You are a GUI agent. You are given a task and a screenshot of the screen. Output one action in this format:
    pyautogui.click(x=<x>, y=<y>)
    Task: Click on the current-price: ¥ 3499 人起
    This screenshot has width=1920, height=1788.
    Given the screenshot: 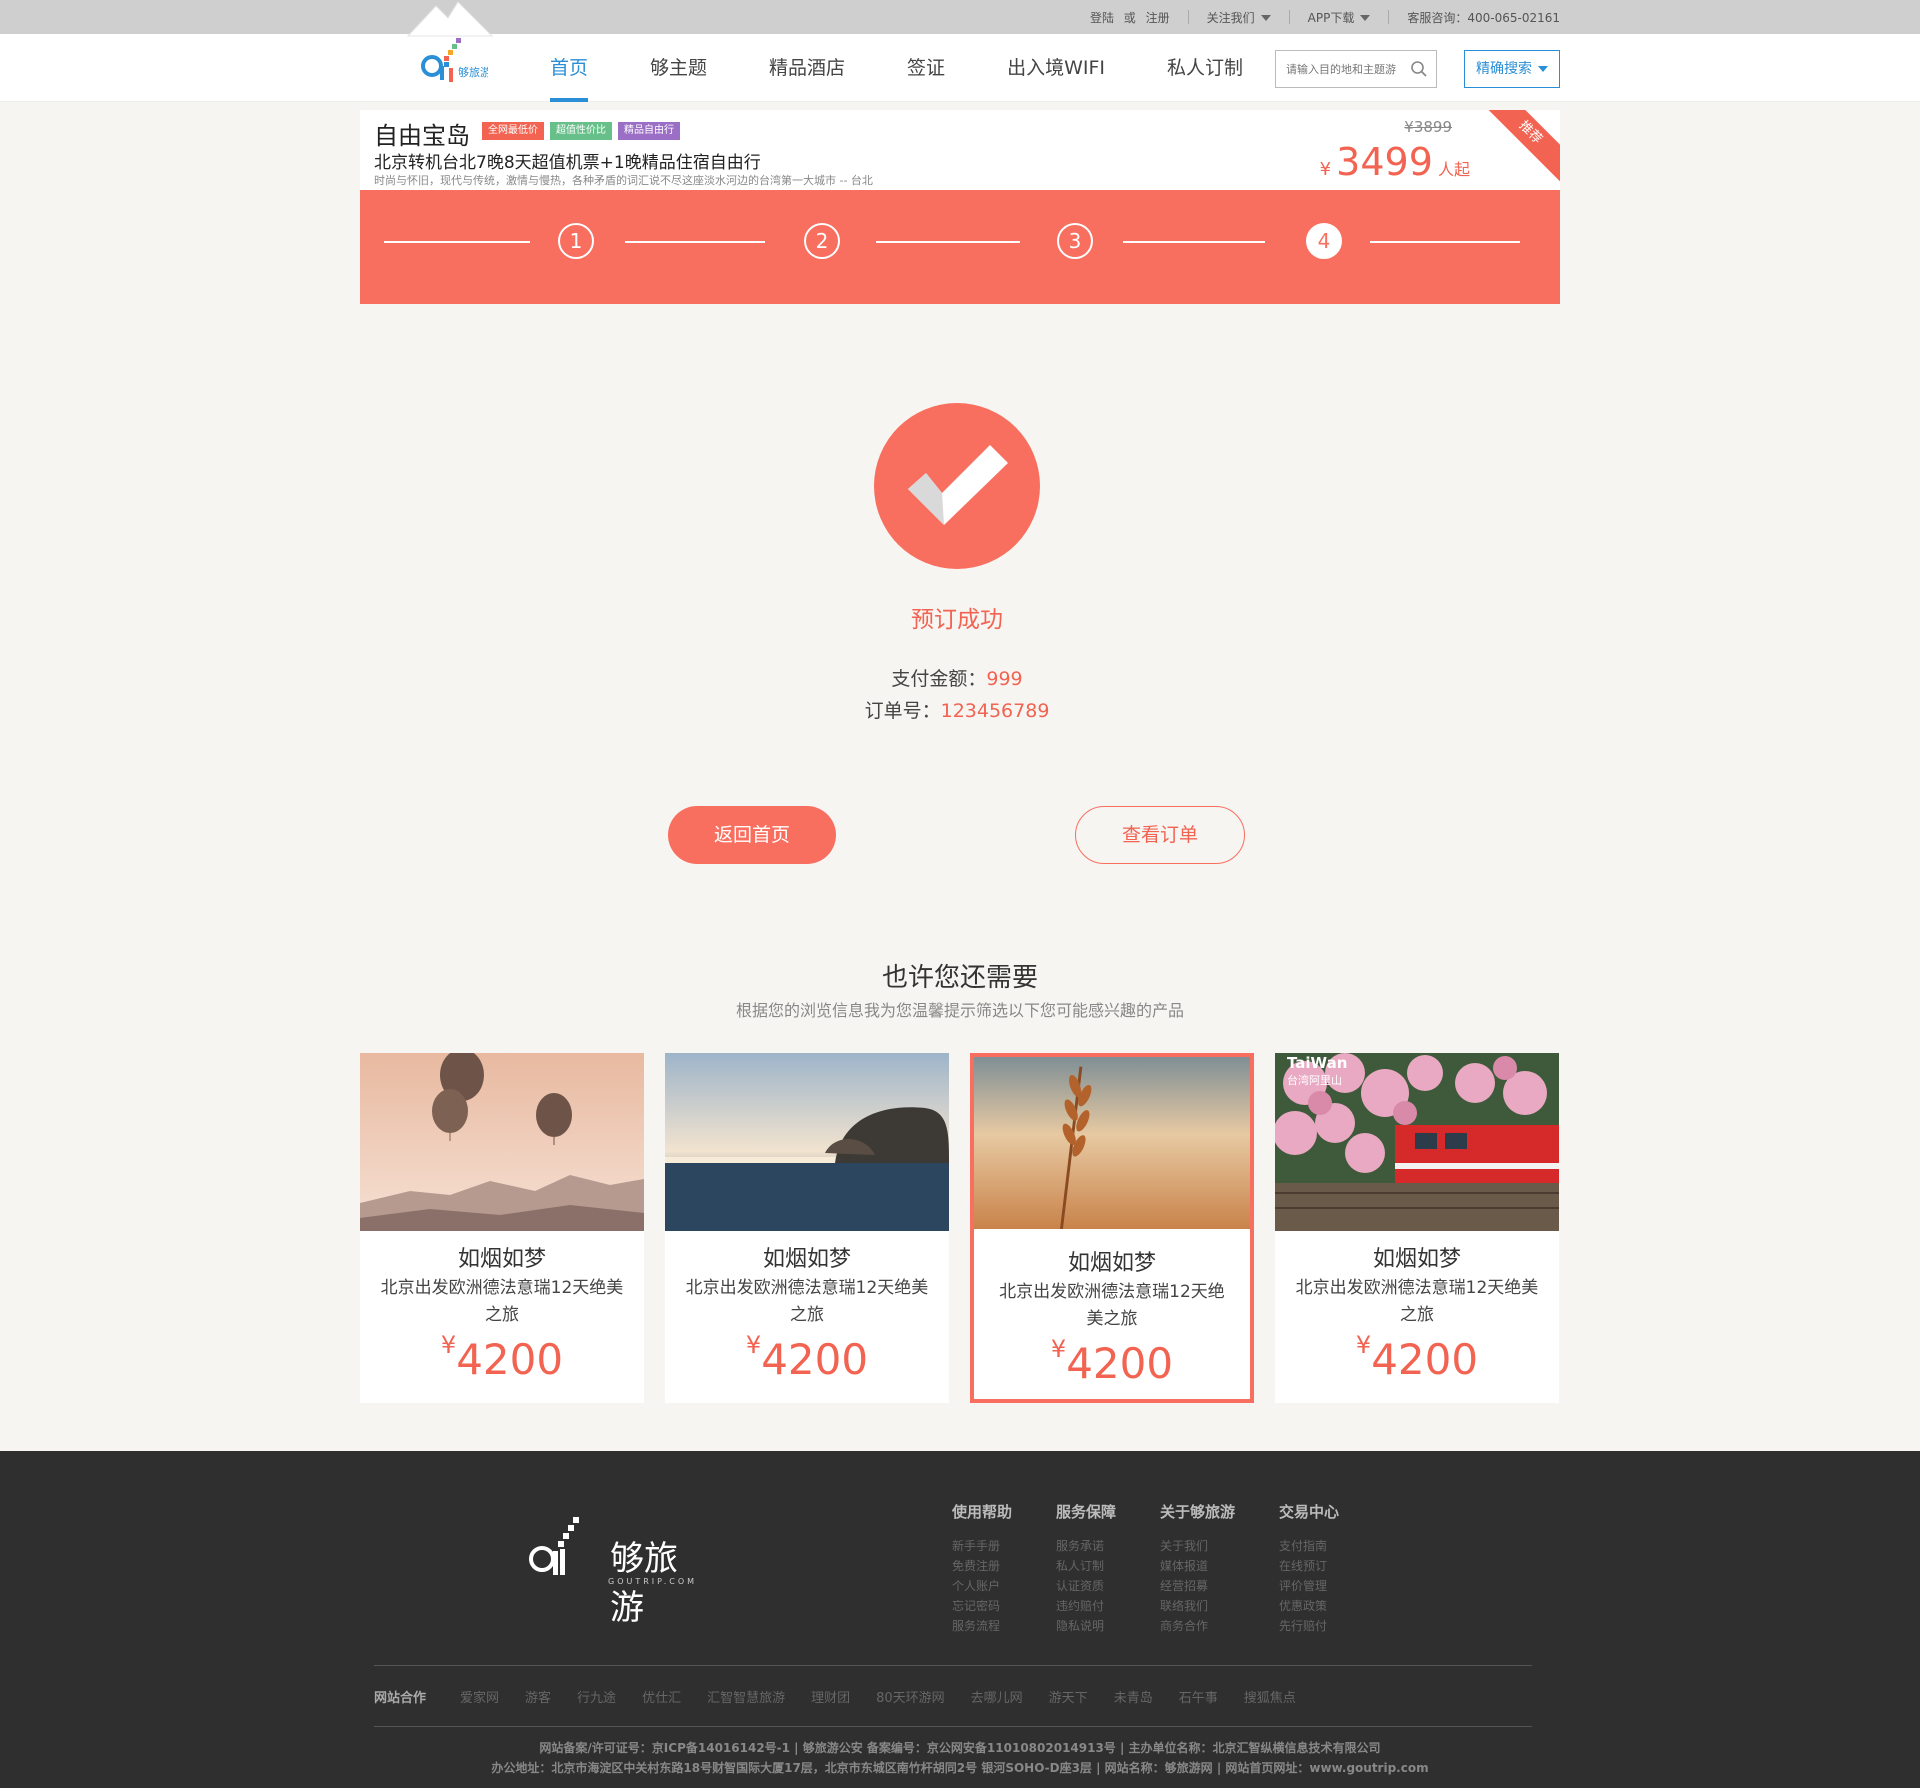 What is the action you would take?
    pyautogui.click(x=1395, y=162)
    